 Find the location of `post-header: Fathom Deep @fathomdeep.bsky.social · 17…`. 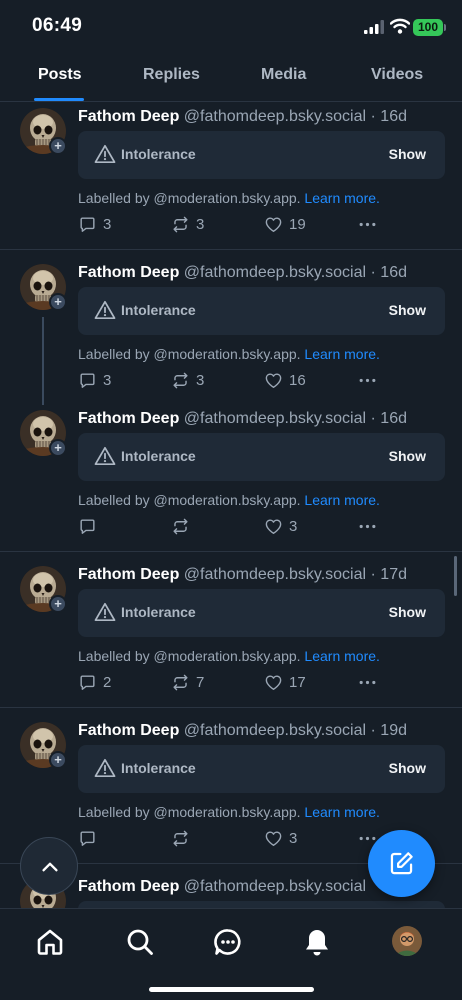

post-header: Fathom Deep @fathomdeep.bsky.social · 17… is located at coordinates (242, 575).